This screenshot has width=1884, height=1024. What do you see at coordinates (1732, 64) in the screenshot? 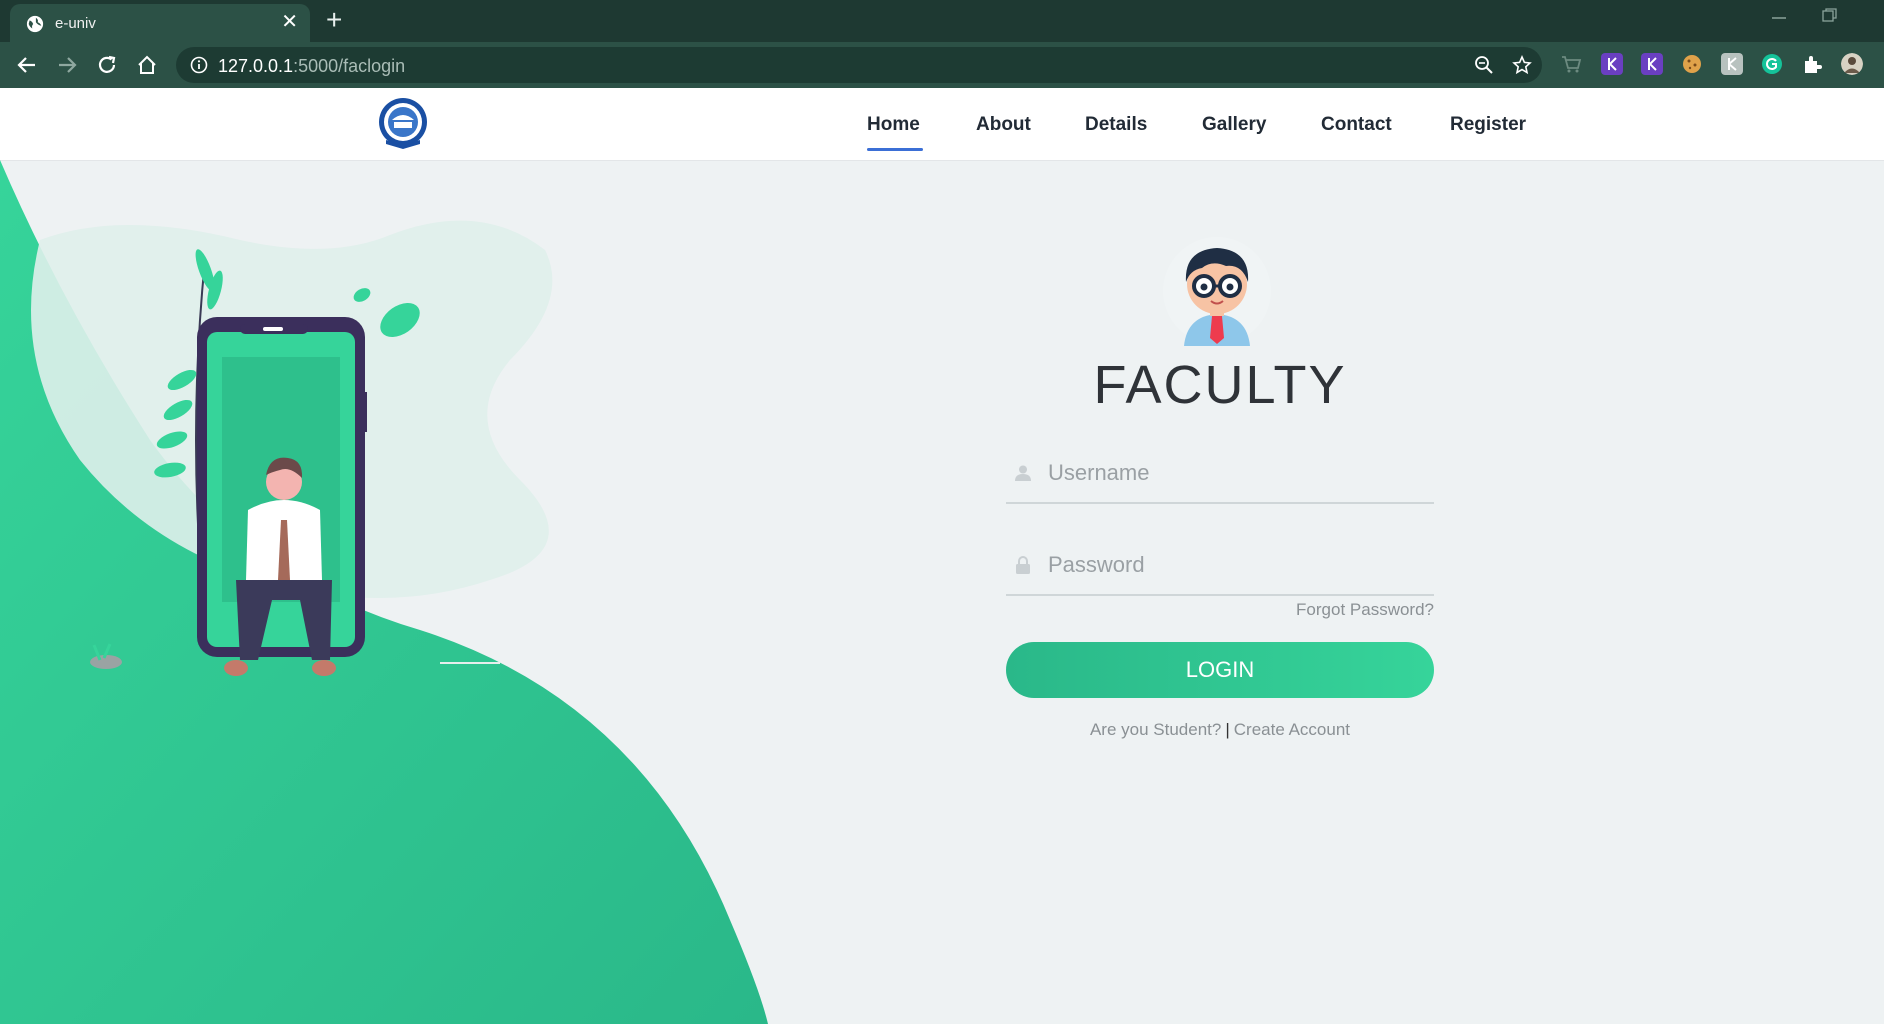
I see `extension-grey-icon` at bounding box center [1732, 64].